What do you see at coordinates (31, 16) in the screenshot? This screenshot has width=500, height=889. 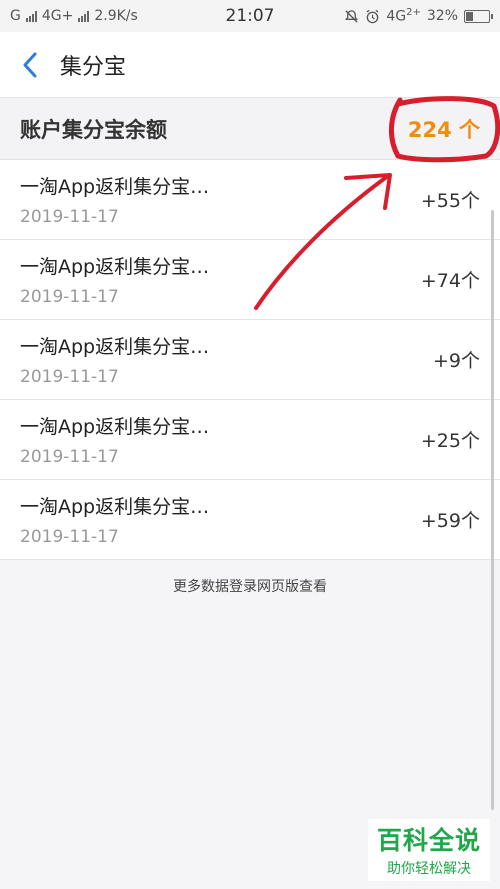 I see `signal-icon` at bounding box center [31, 16].